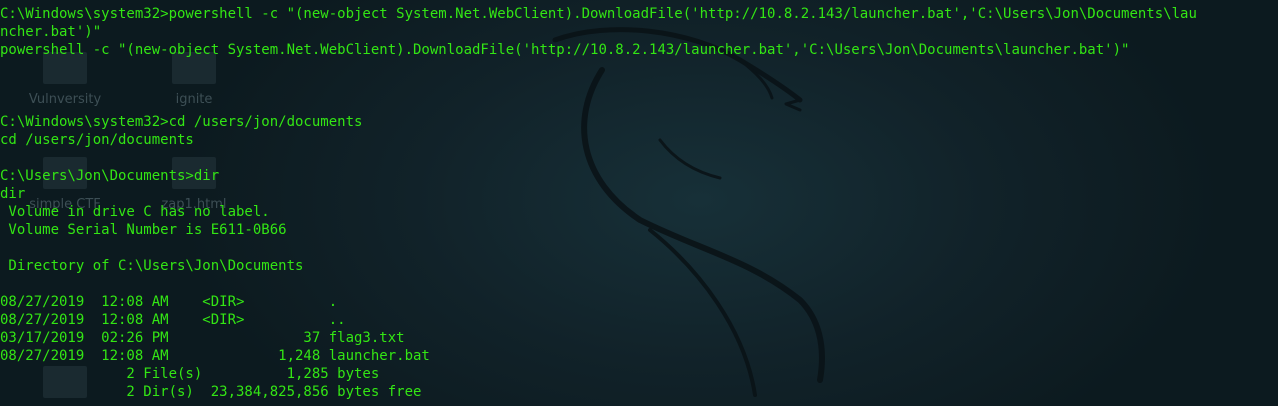 The image size is (1278, 406). What do you see at coordinates (173, 320) in the screenshot?
I see `terminal-line: 08/27/2019 12:08 AM <DIR> ..` at bounding box center [173, 320].